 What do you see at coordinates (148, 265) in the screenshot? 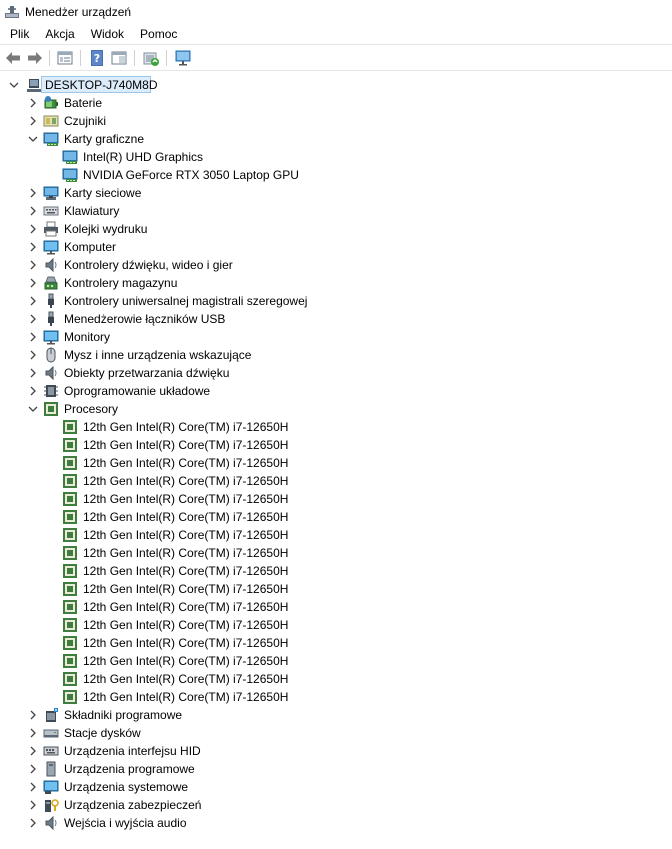
I see `tree-item-label: Kontrolery dźwięku, wideo i gier` at bounding box center [148, 265].